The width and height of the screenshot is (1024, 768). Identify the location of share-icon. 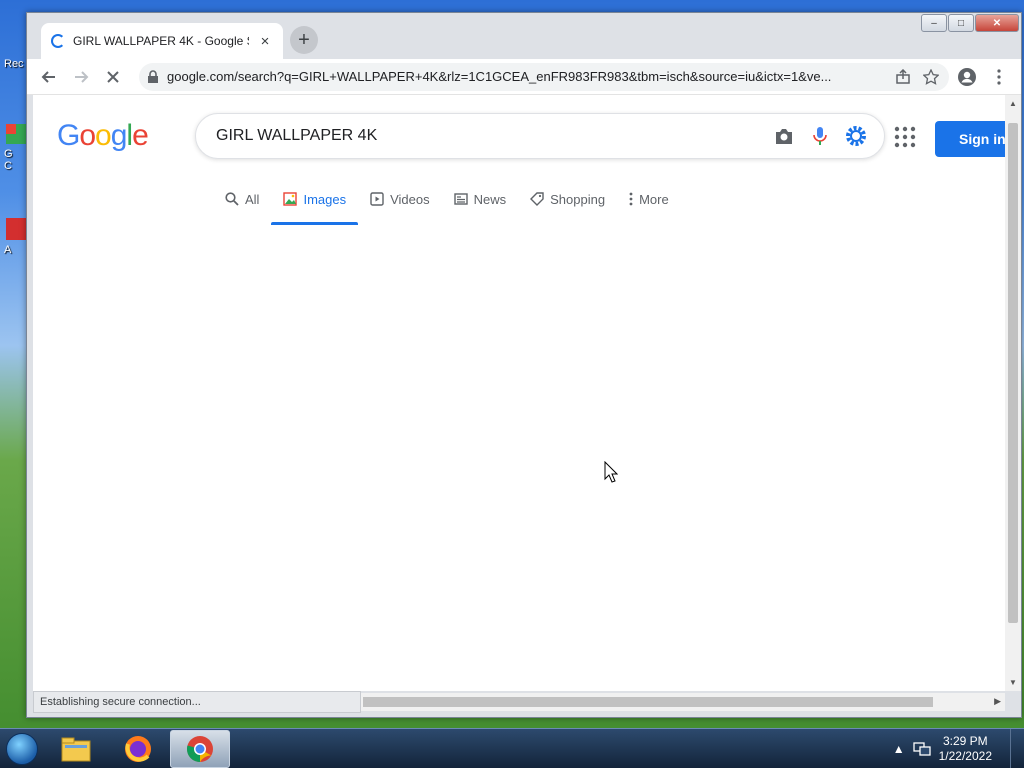
(903, 76).